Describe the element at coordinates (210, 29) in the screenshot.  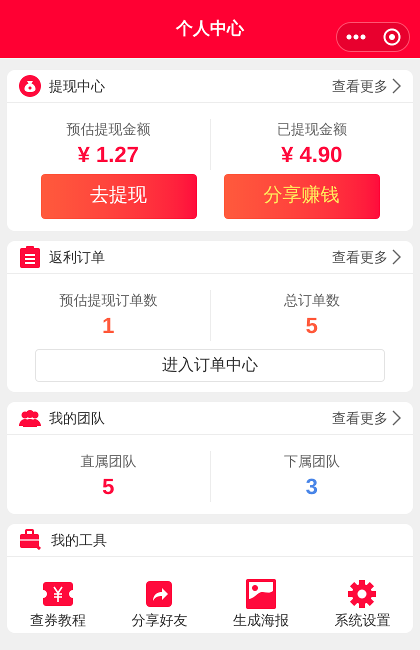
I see `page-title: 个人中心` at that location.